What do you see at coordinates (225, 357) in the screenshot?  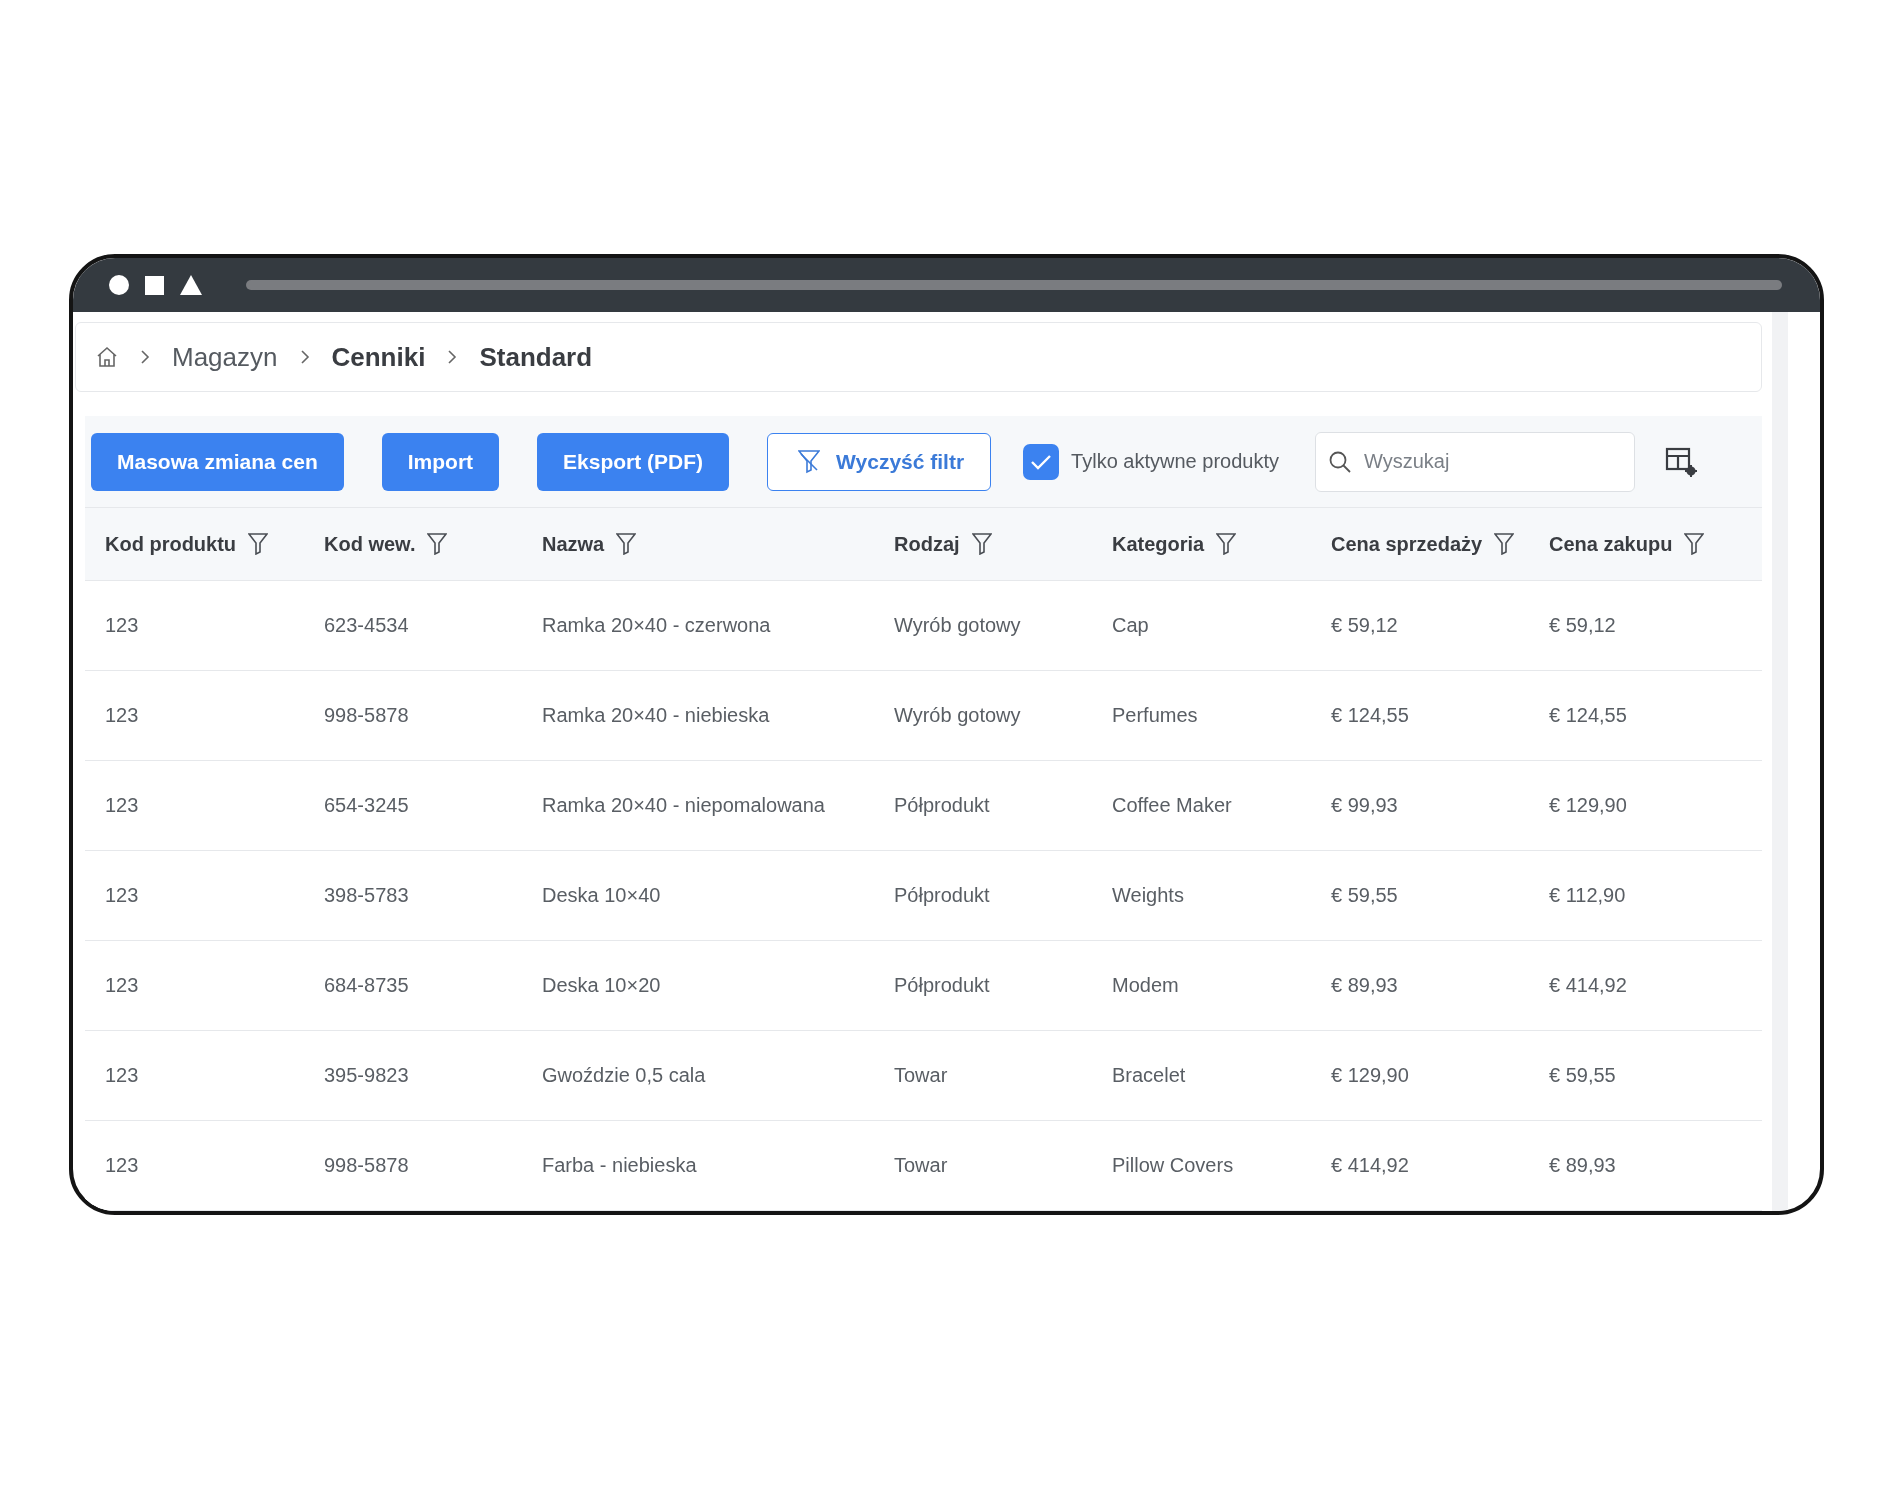 I see `breadcrumb-link: Magazyn` at bounding box center [225, 357].